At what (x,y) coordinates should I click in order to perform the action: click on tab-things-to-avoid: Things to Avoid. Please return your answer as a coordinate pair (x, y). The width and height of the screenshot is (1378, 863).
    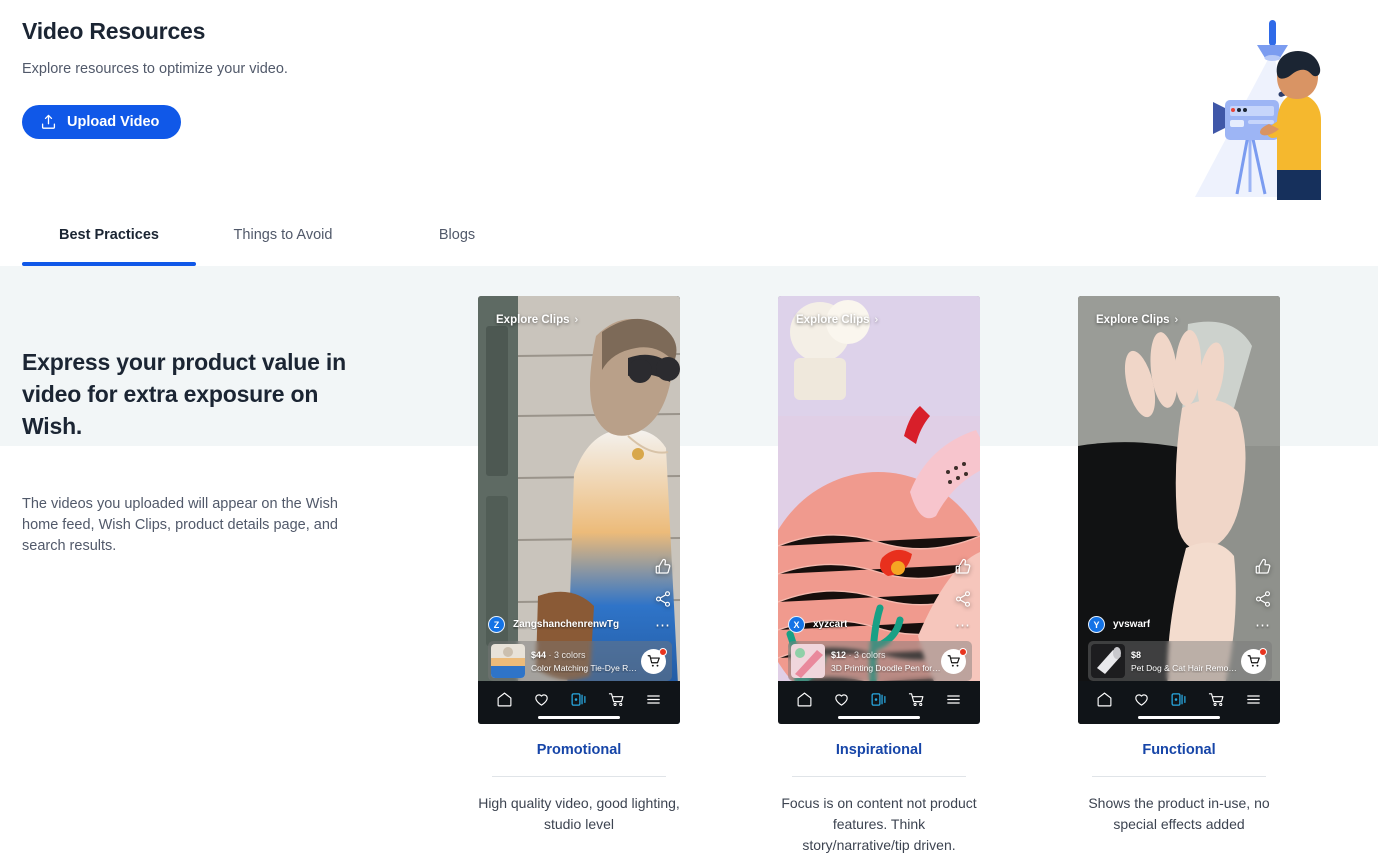
    Looking at the image, I should click on (283, 238).